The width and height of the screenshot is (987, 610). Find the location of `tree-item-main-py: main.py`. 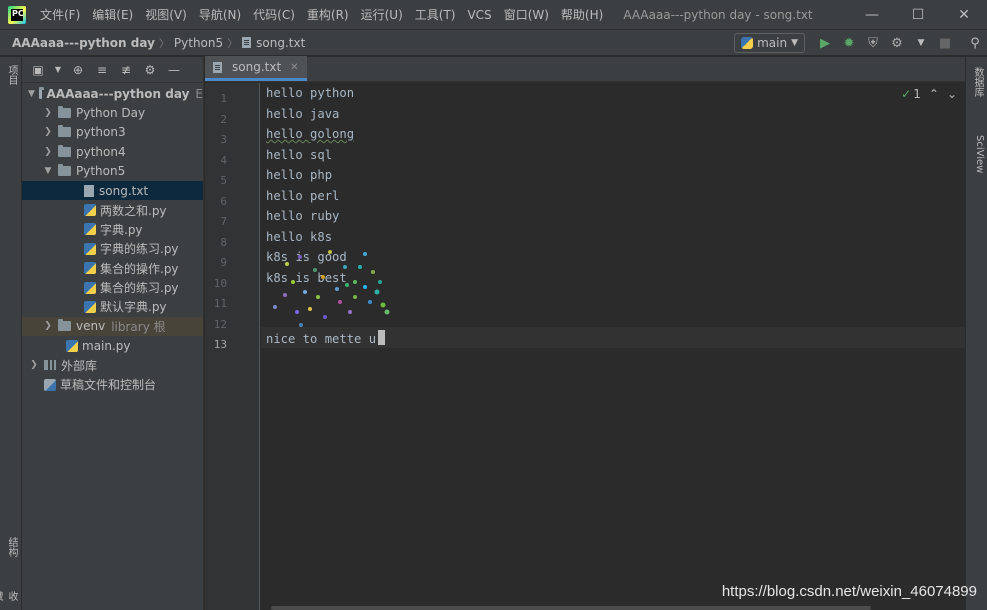

tree-item-main-py: main.py is located at coordinates (112, 345).